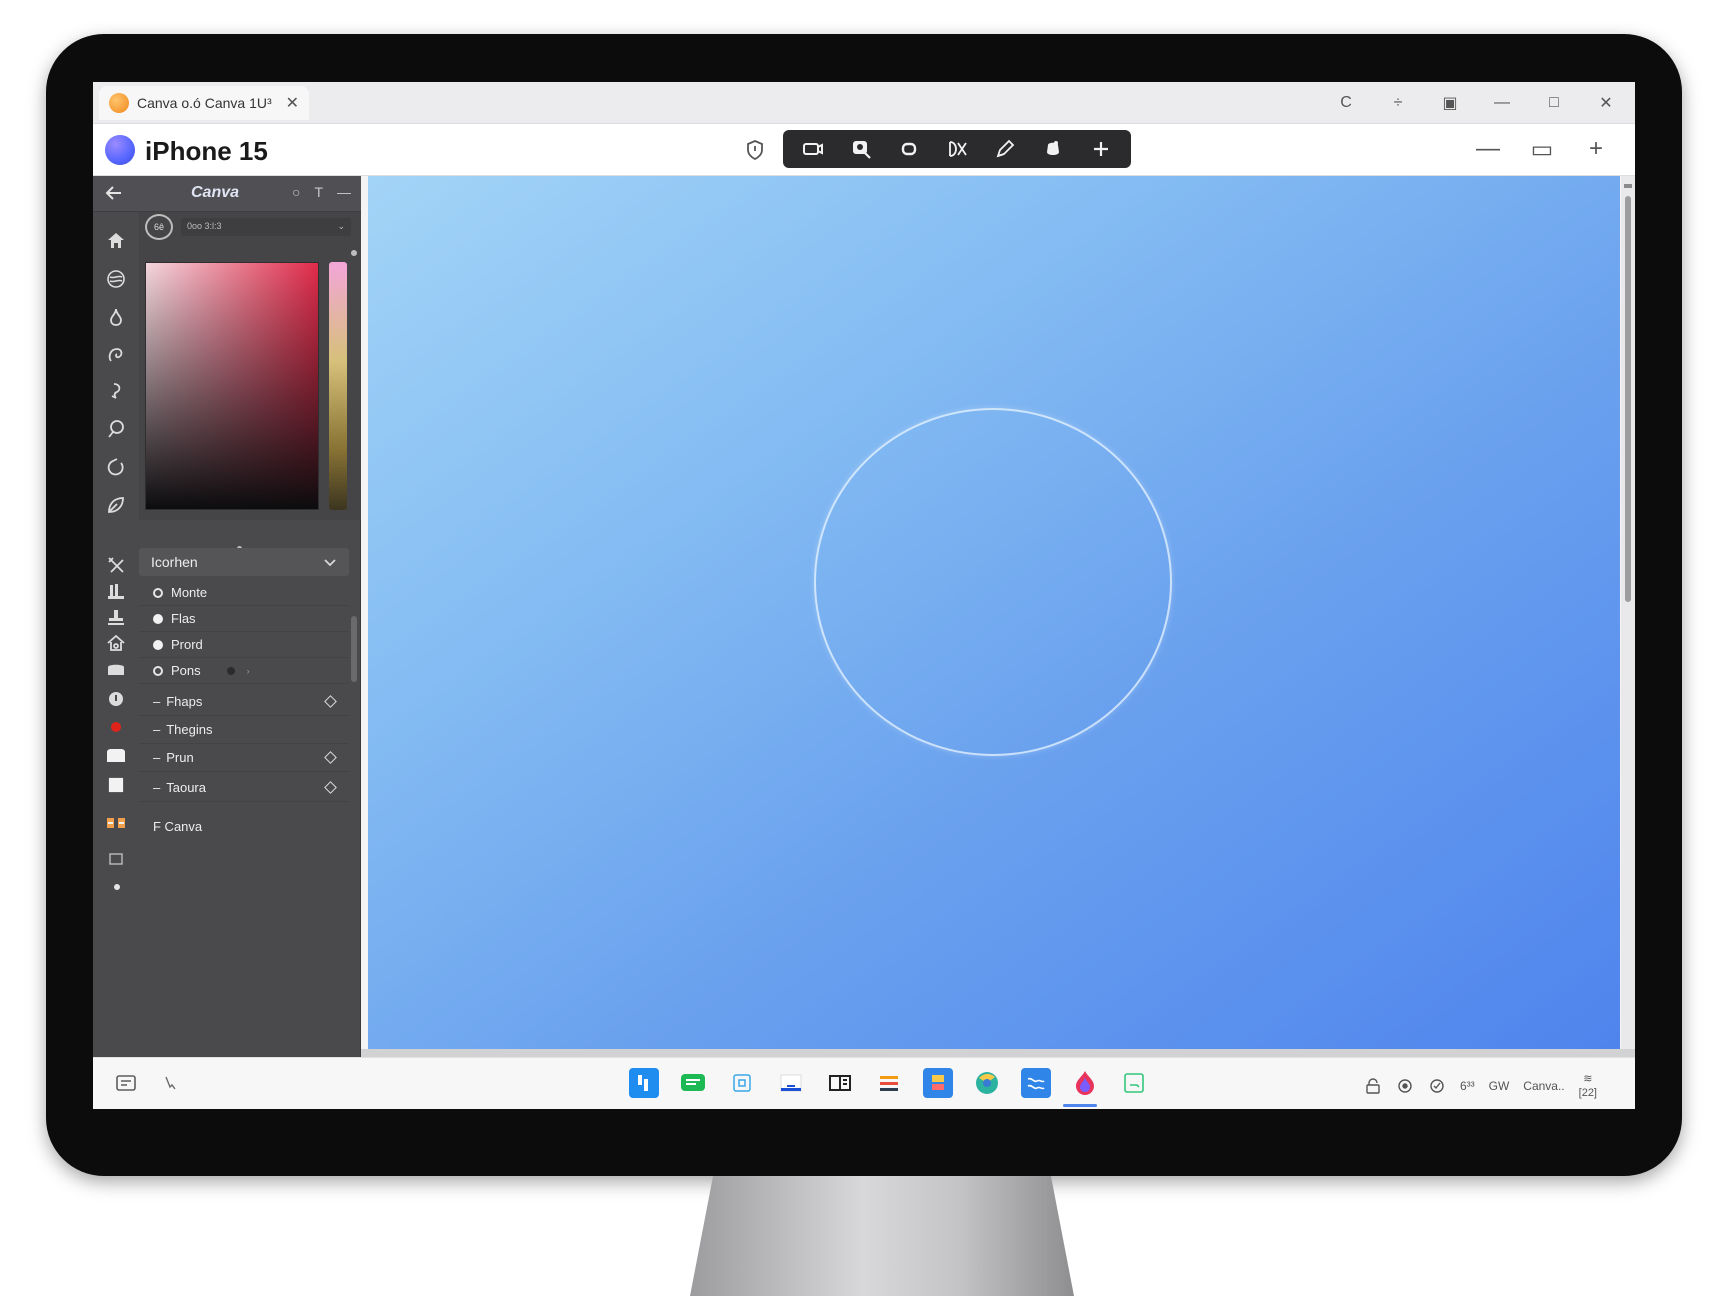 Image resolution: width=1728 pixels, height=1296 pixels. Describe the element at coordinates (882, 1236) in the screenshot. I see `monitor-stand` at that location.